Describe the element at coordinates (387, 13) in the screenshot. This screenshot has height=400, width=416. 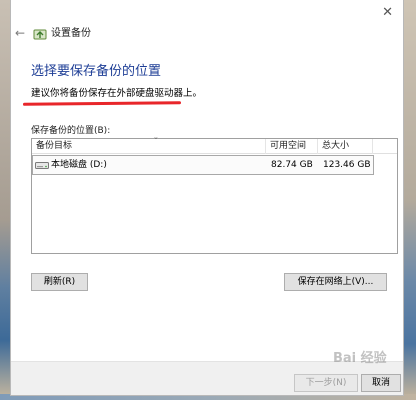
I see `close-icon: ✕` at that location.